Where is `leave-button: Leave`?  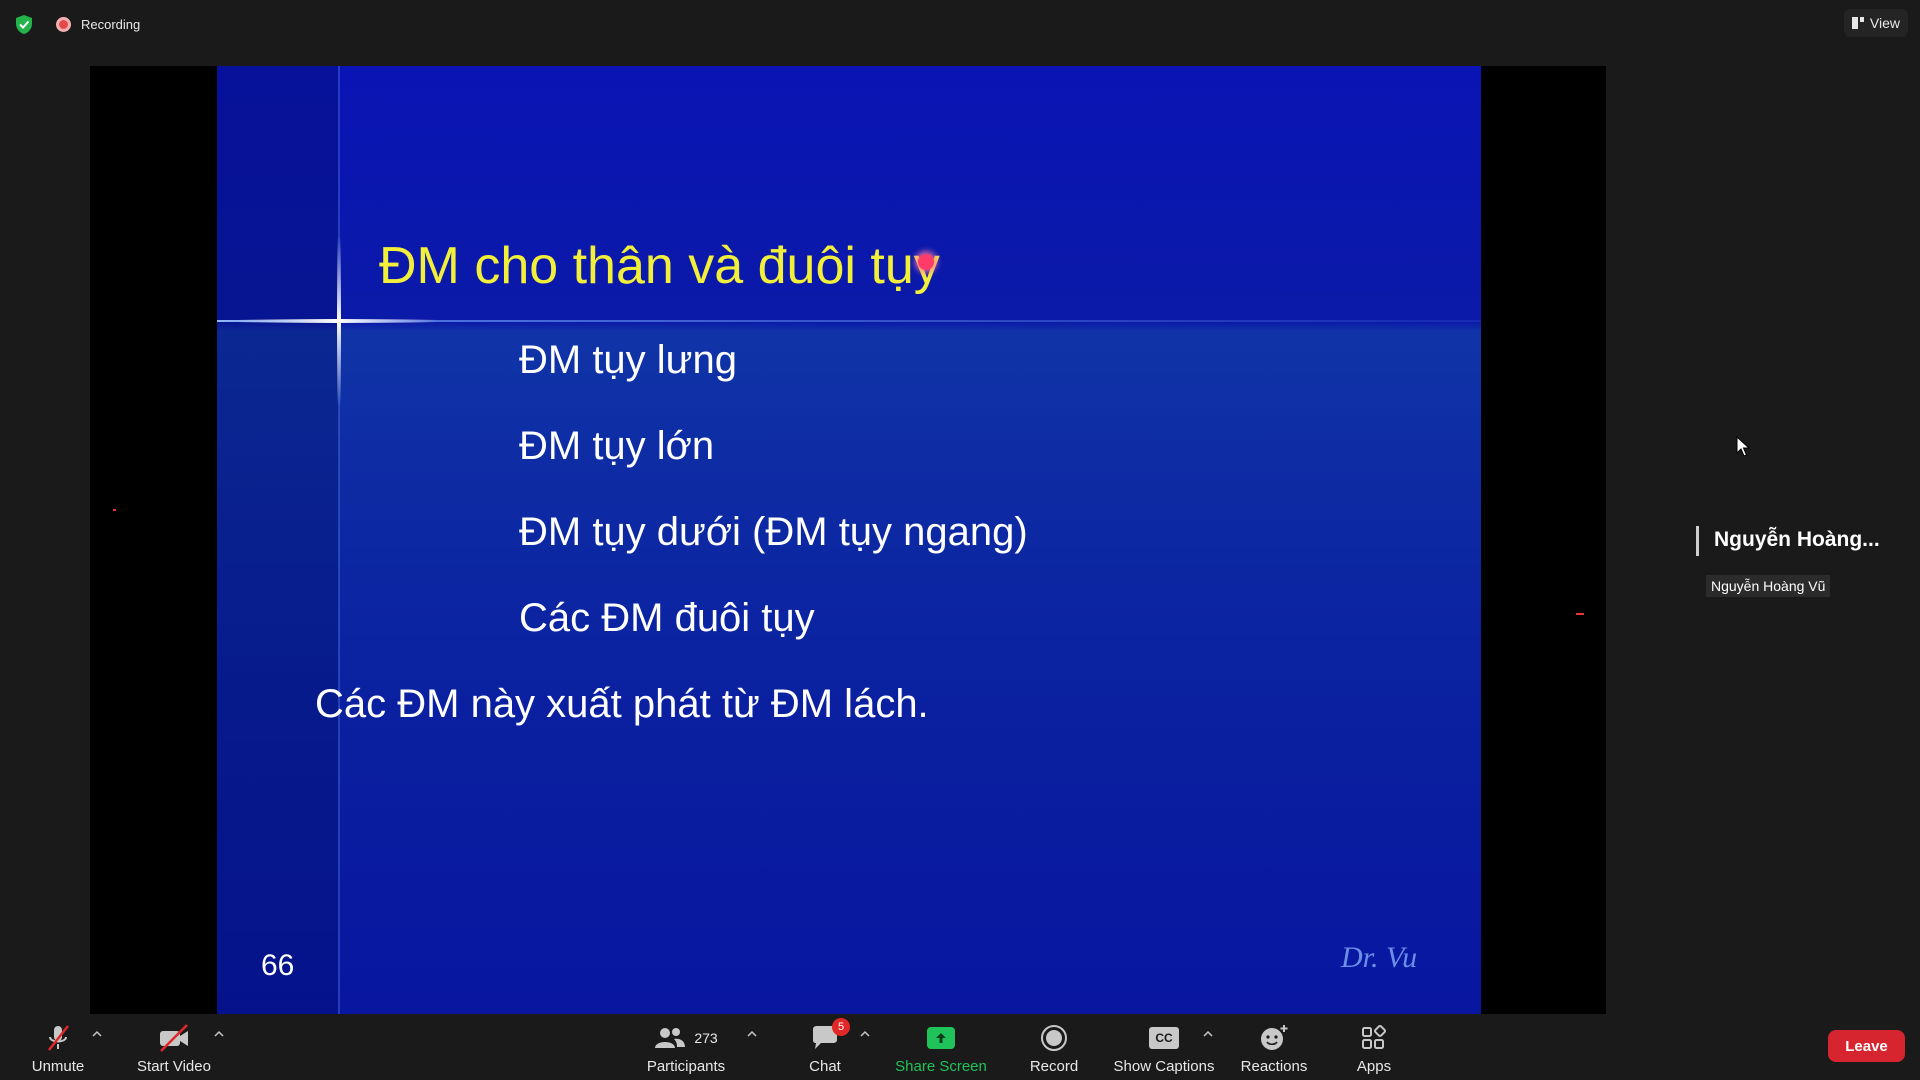 leave-button: Leave is located at coordinates (1866, 1046).